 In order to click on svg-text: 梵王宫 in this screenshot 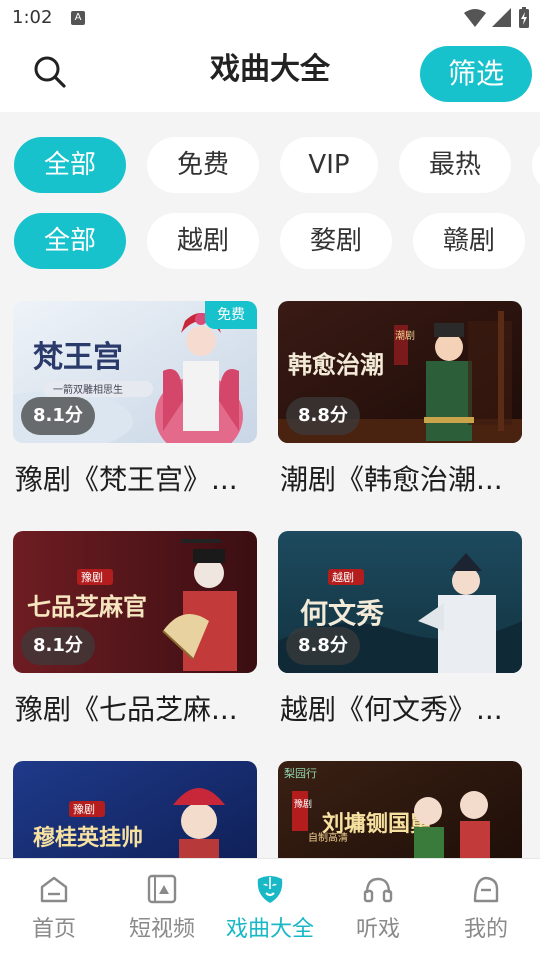, I will do `click(78, 357)`.